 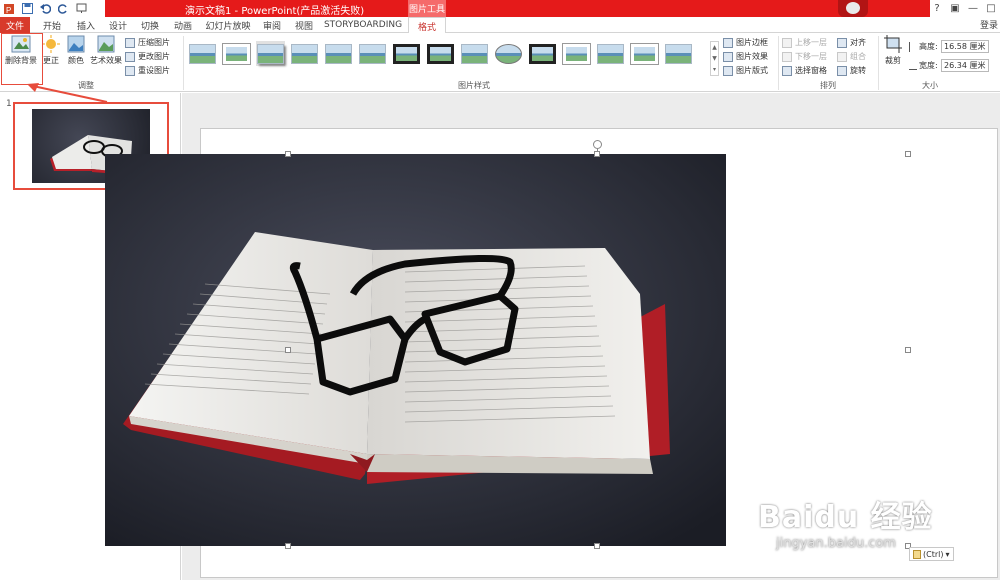 What do you see at coordinates (973, 8) in the screenshot?
I see `minimize-icon: —` at bounding box center [973, 8].